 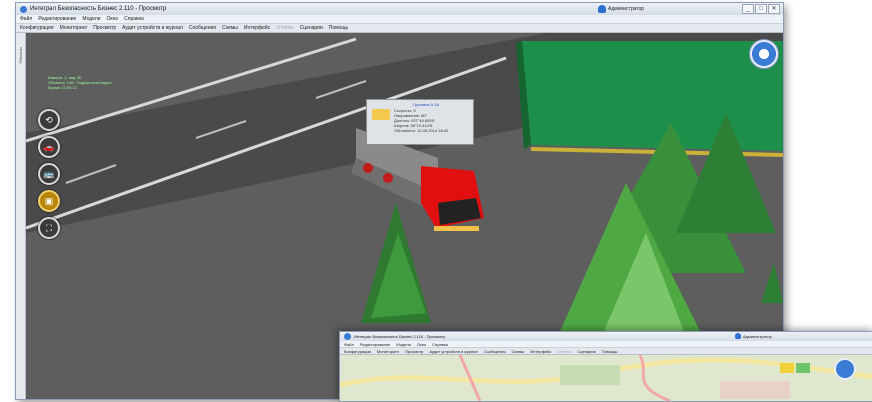 What do you see at coordinates (49, 174) in the screenshot?
I see `bus-icon: 🚌` at bounding box center [49, 174].